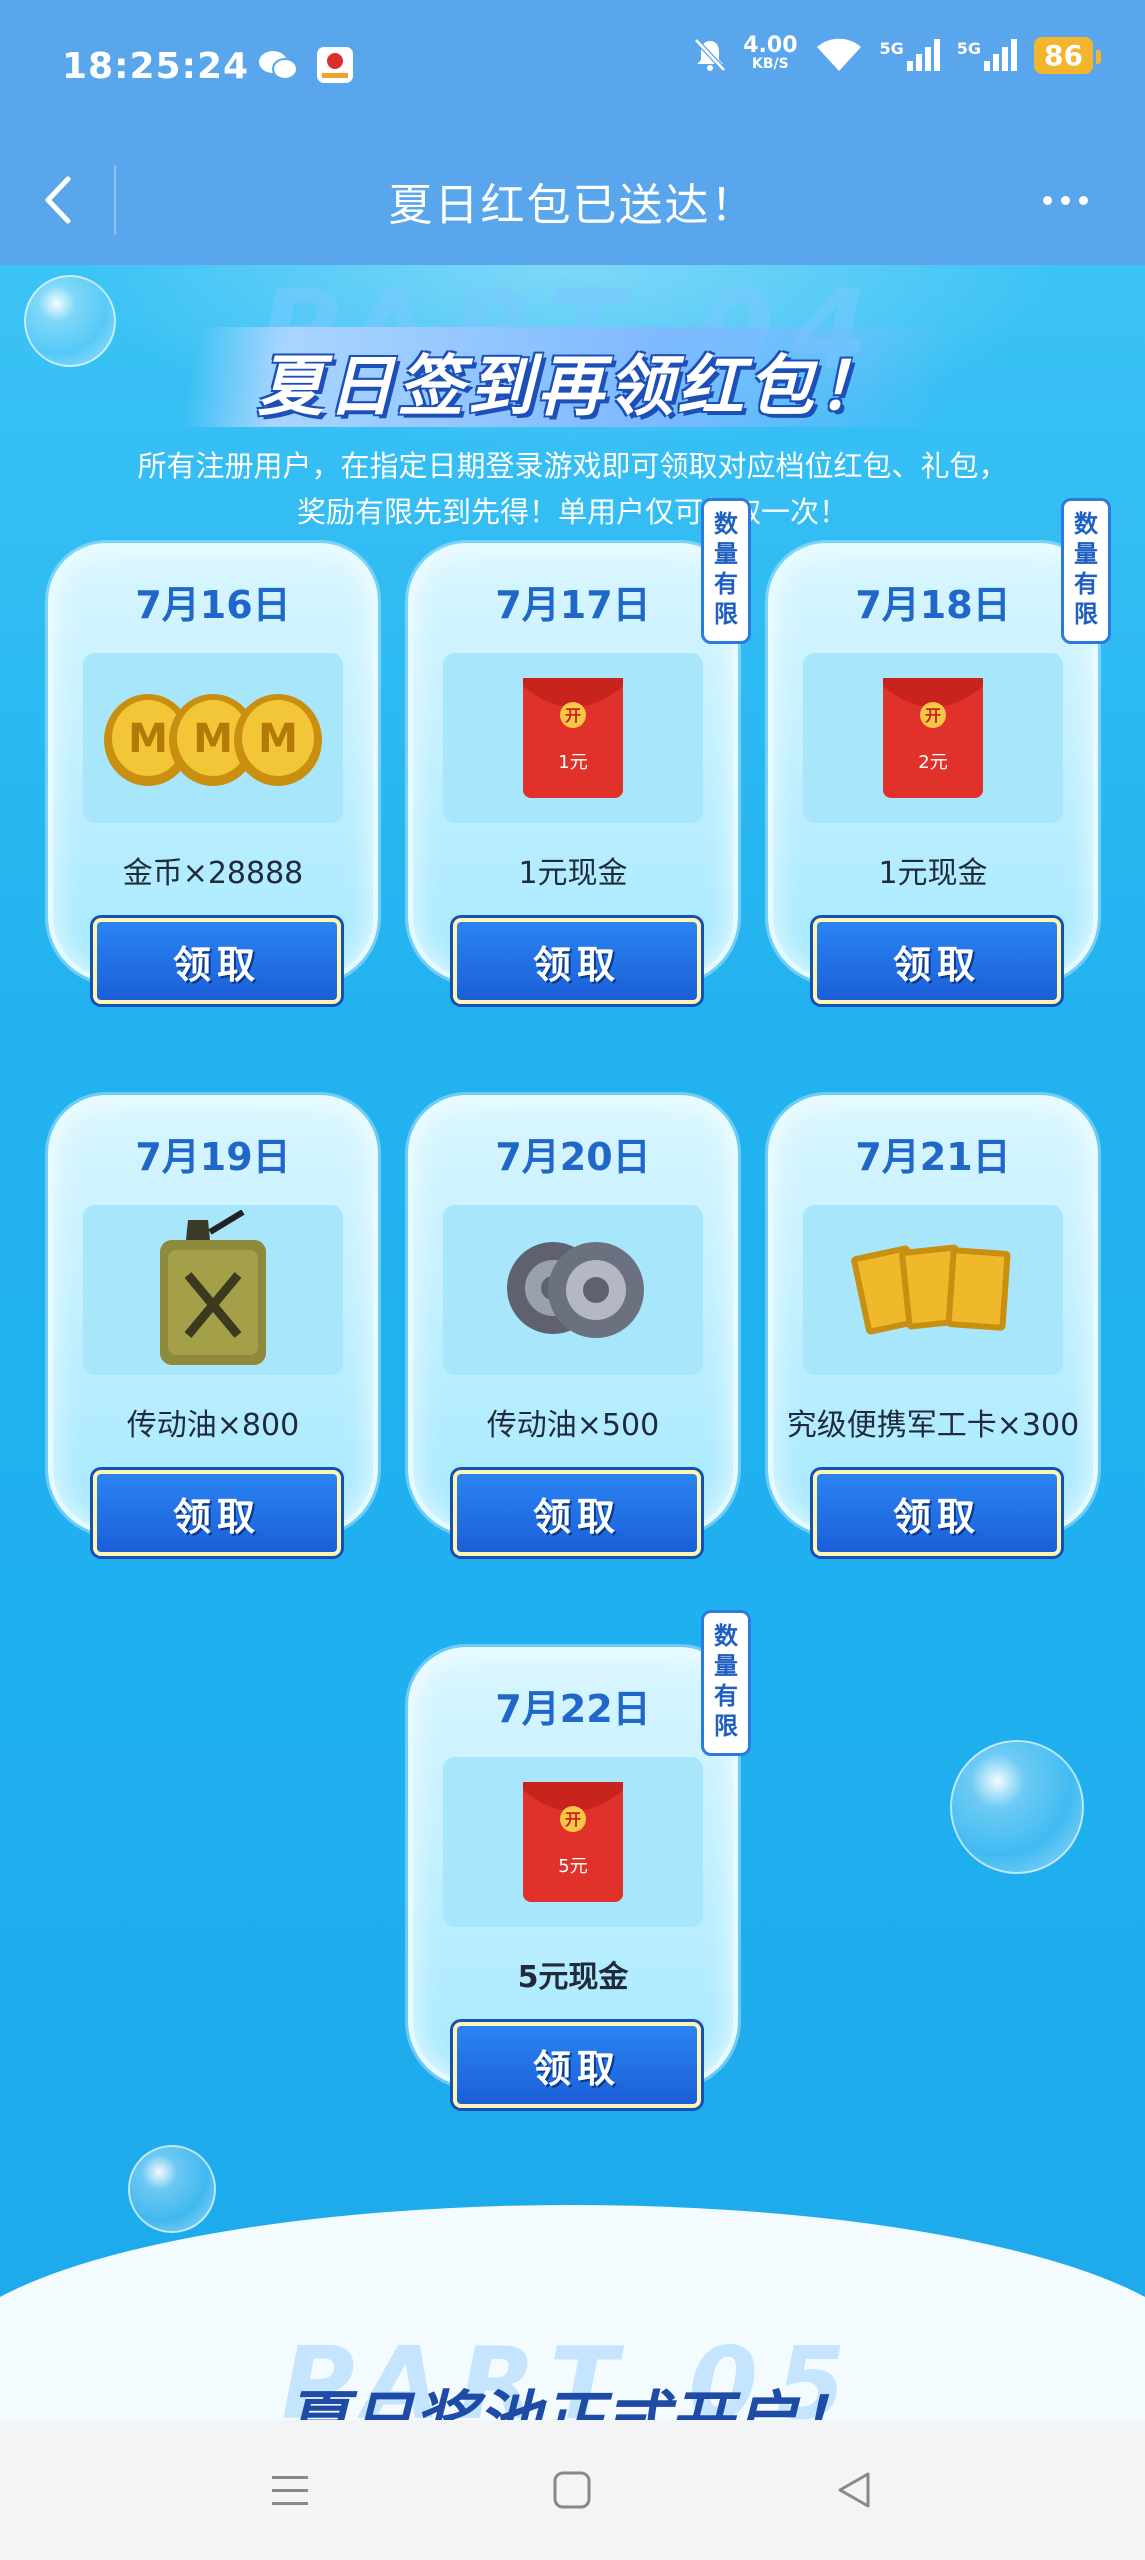 The height and width of the screenshot is (2560, 1145). I want to click on military-cards-icon, so click(931, 1289).